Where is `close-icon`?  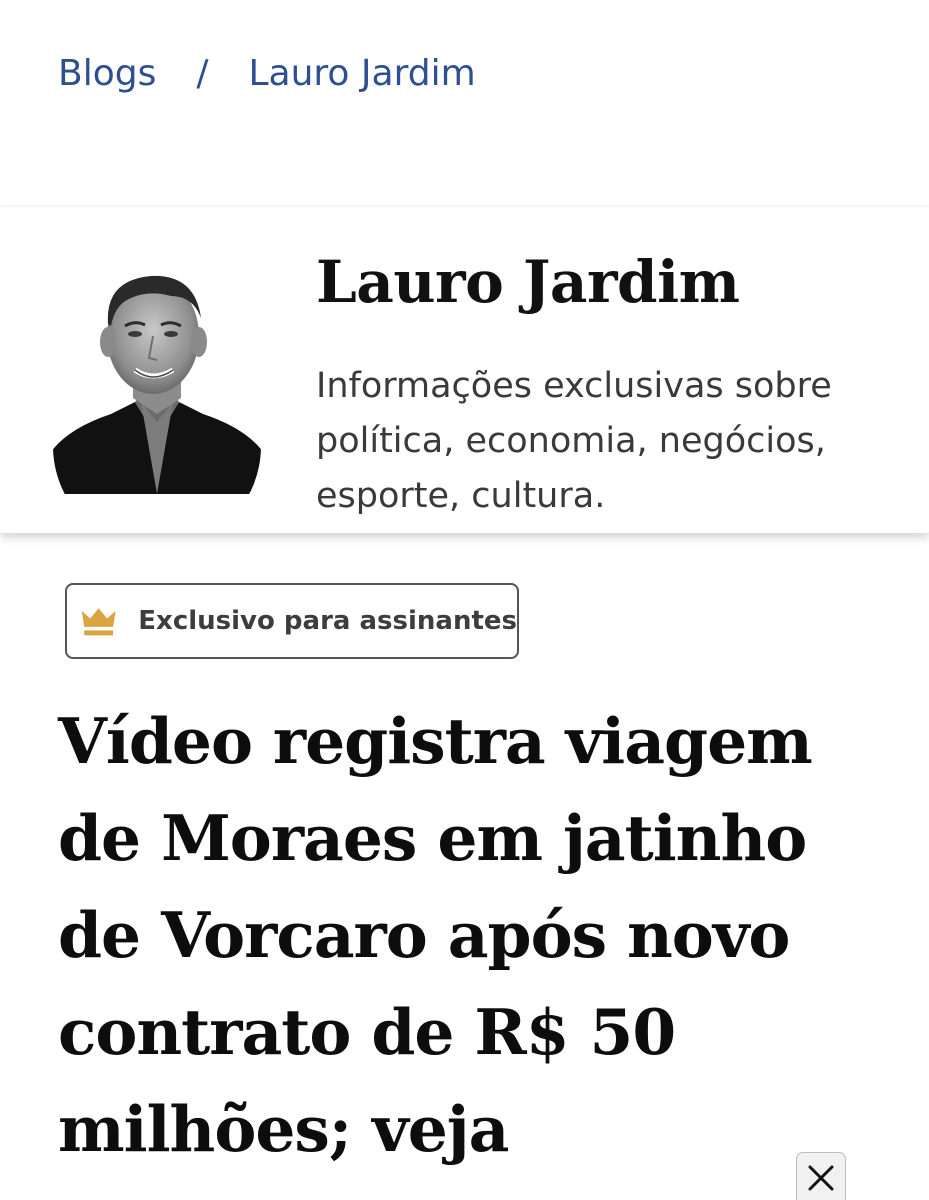
close-icon is located at coordinates (821, 1178).